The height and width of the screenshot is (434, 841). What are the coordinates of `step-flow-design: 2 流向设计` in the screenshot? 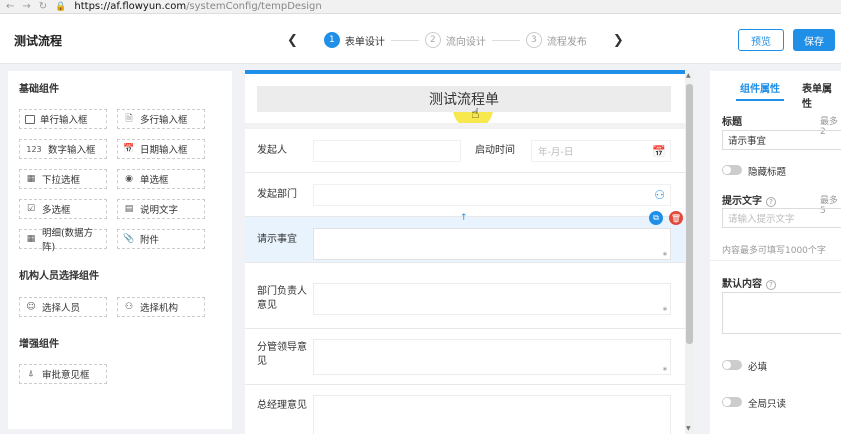 It's located at (455, 40).